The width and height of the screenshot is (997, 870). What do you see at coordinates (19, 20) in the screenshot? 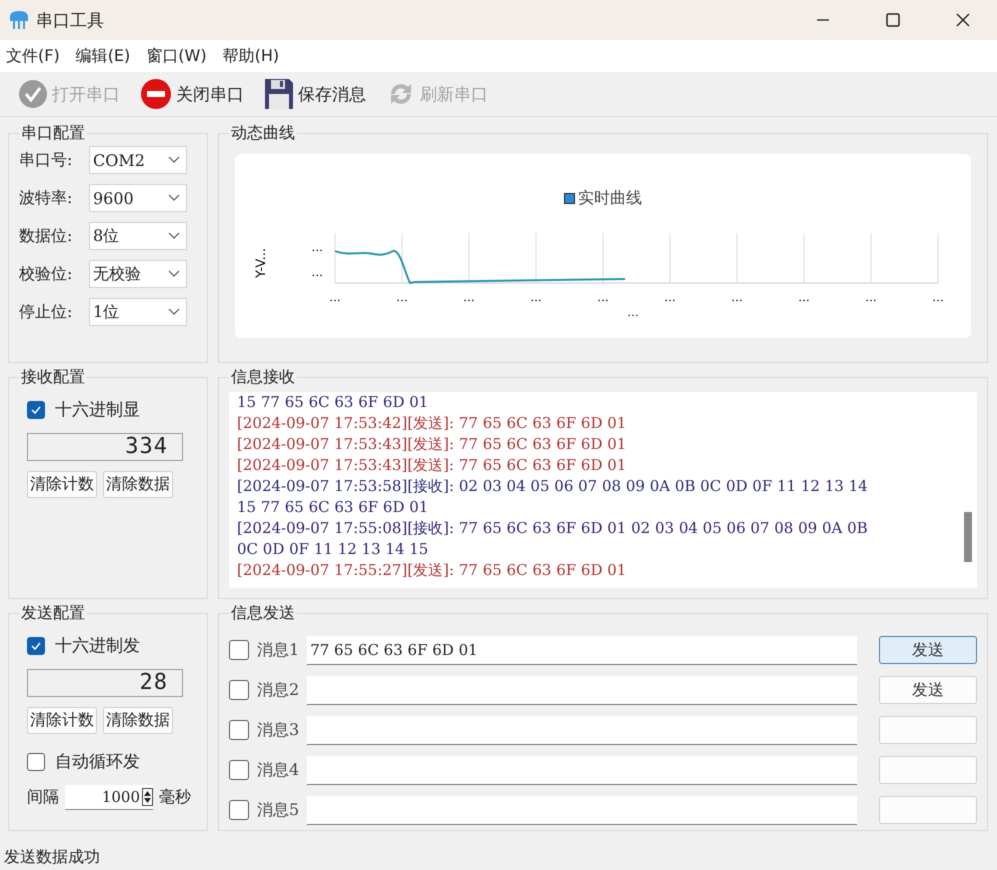
I see `app-icon` at bounding box center [19, 20].